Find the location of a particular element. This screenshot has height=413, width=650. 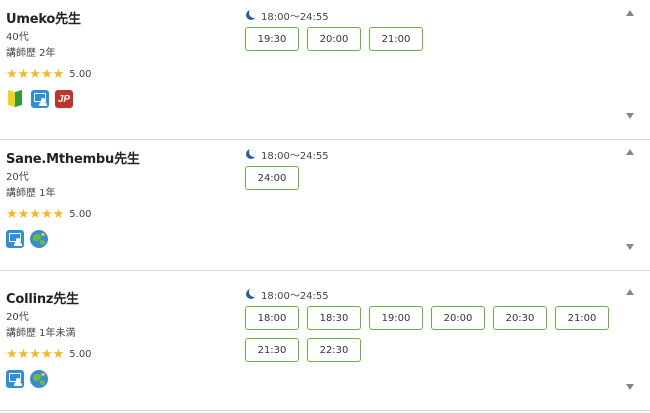

time-slot-button: 21:30 is located at coordinates (272, 350).